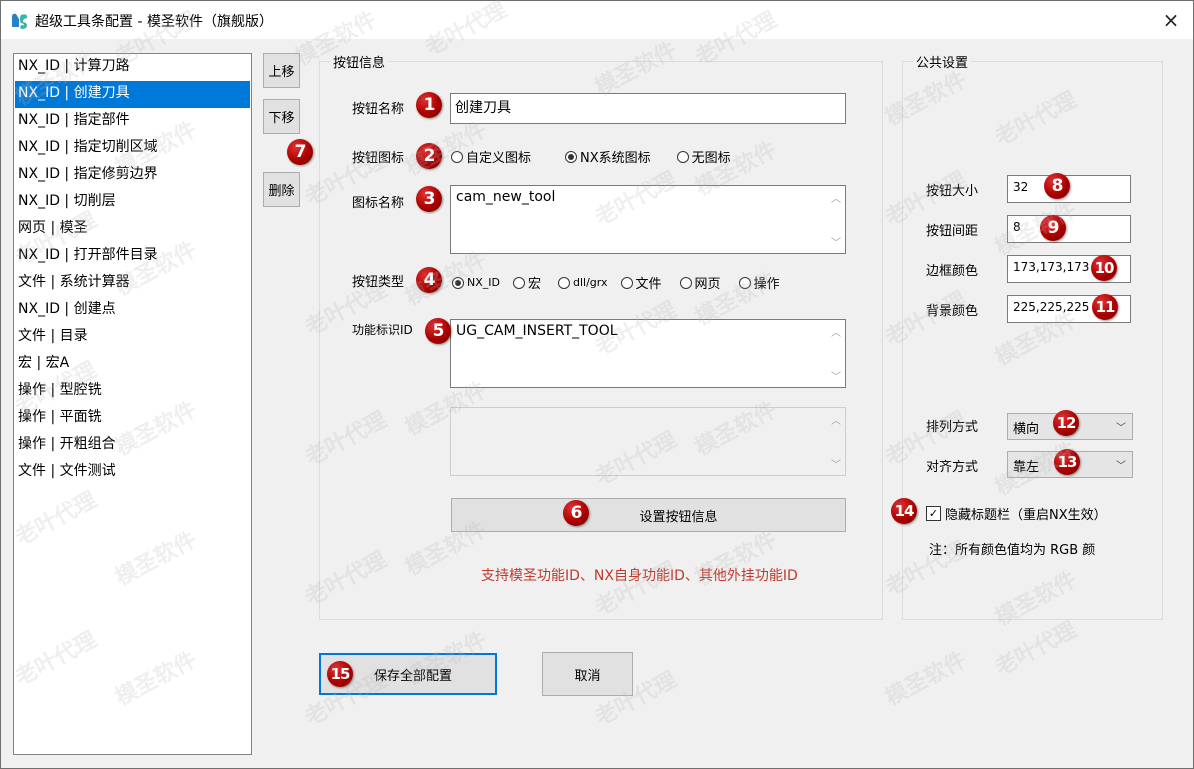  Describe the element at coordinates (700, 282) in the screenshot. I see `radio-type-web: 网页` at that location.